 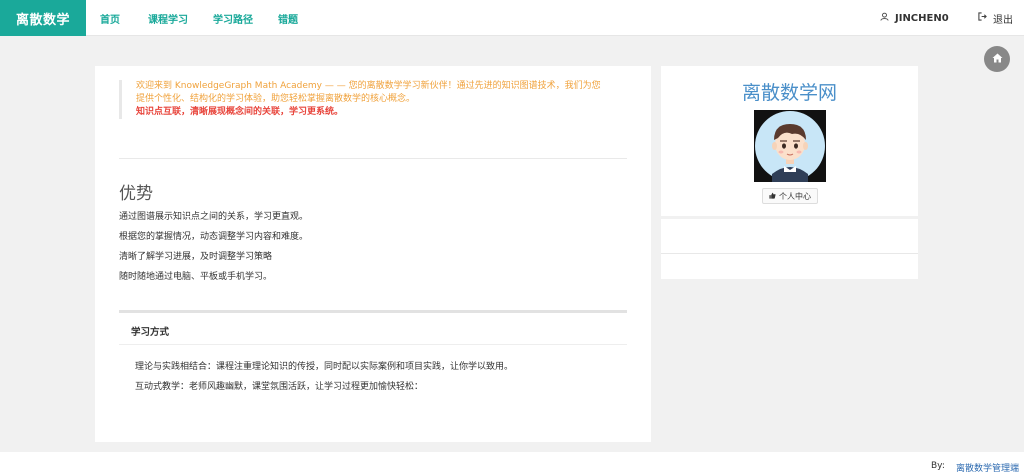 I want to click on nav-course-learning: 课程学习, so click(x=168, y=18).